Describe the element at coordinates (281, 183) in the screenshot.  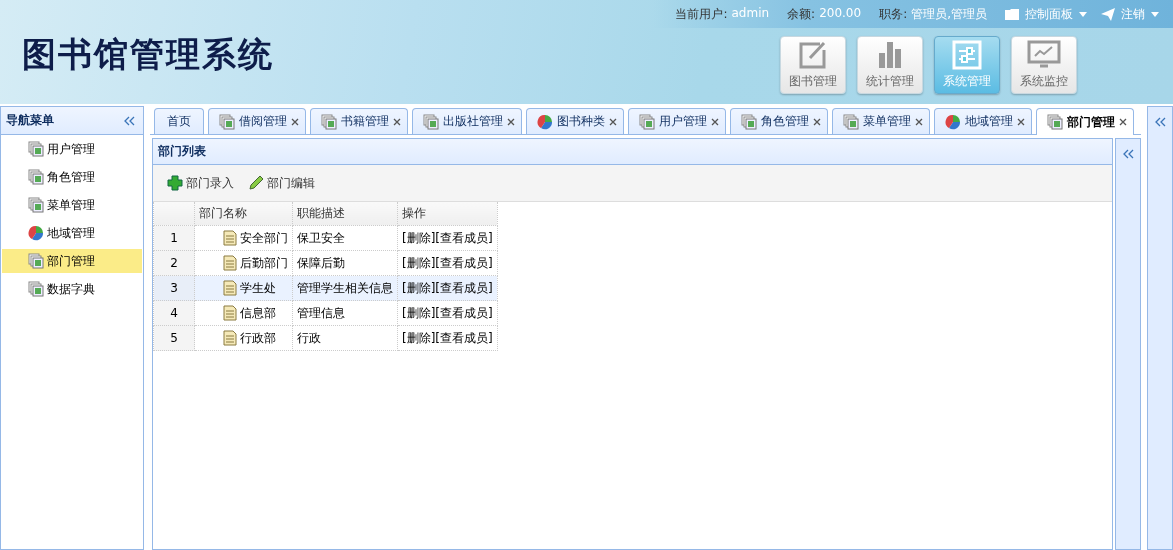
I see `toolbar-button: 部门编辑` at that location.